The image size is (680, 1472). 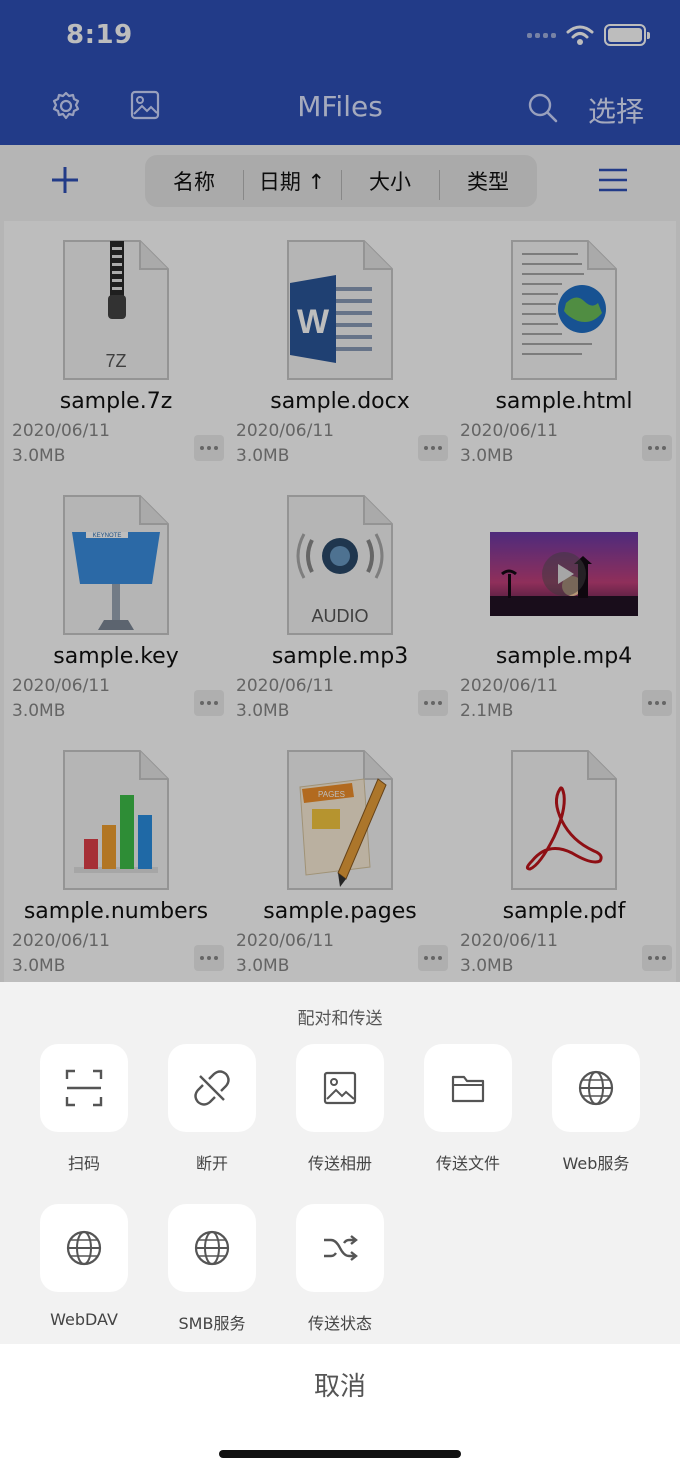 I want to click on scan-icon, so click(x=84, y=1088).